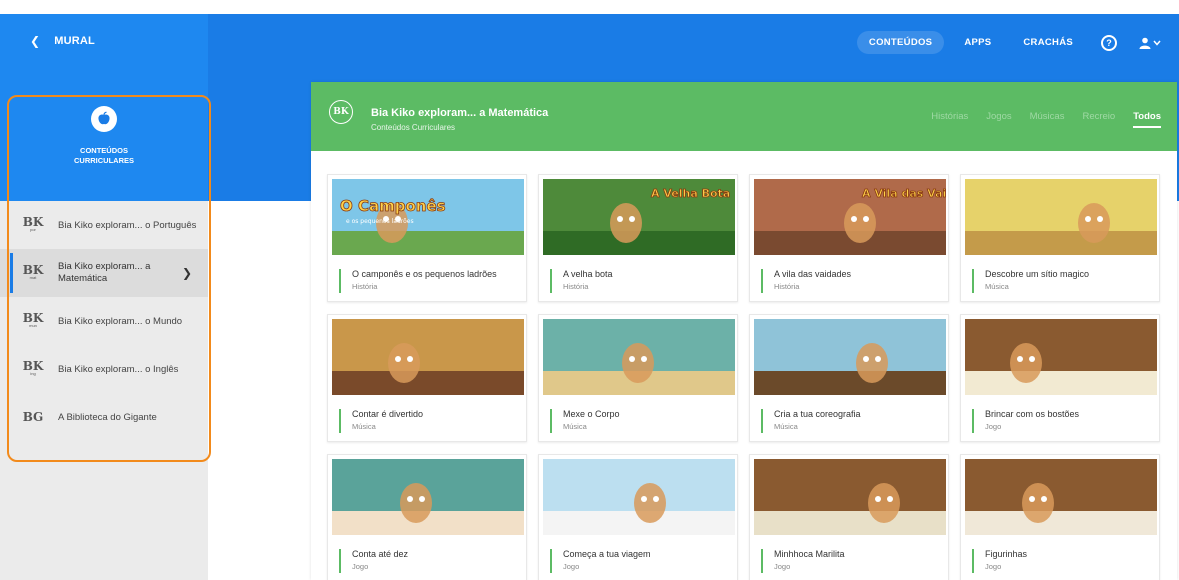 This screenshot has width=1179, height=580. I want to click on bk-logo-icon: BK mun, so click(33, 320).